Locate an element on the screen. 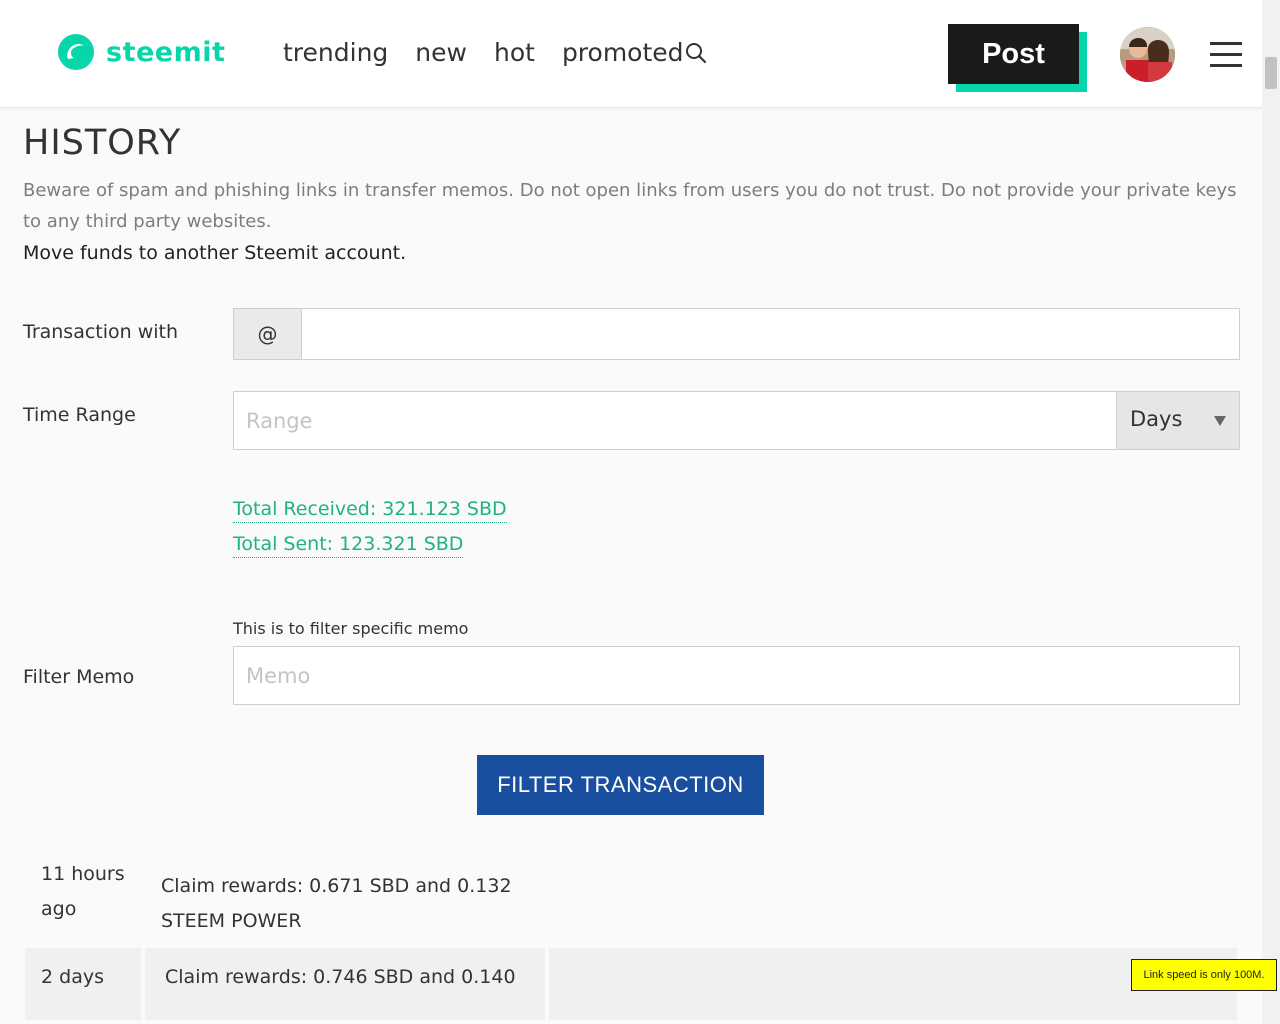 The image size is (1280, 1024). post-button: Post is located at coordinates (1013, 54).